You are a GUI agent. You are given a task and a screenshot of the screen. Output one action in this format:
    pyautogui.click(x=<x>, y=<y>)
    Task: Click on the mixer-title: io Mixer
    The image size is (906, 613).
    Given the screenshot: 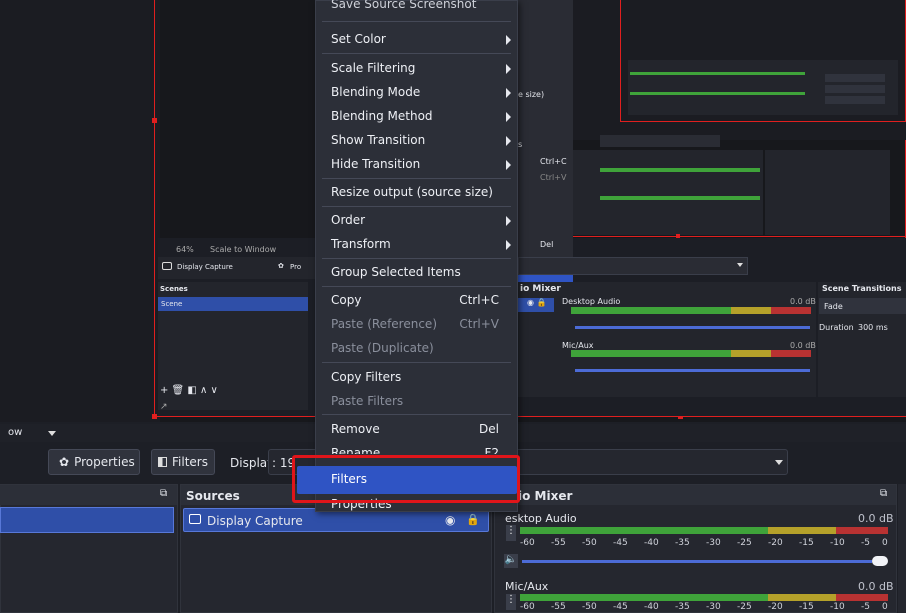 What is the action you would take?
    pyautogui.click(x=545, y=496)
    